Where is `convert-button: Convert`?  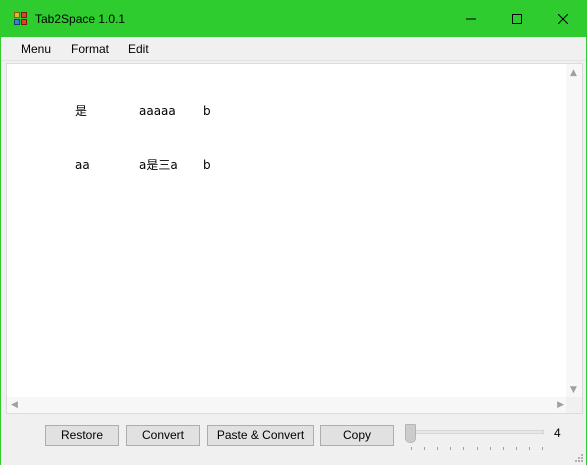
convert-button: Convert is located at coordinates (163, 435).